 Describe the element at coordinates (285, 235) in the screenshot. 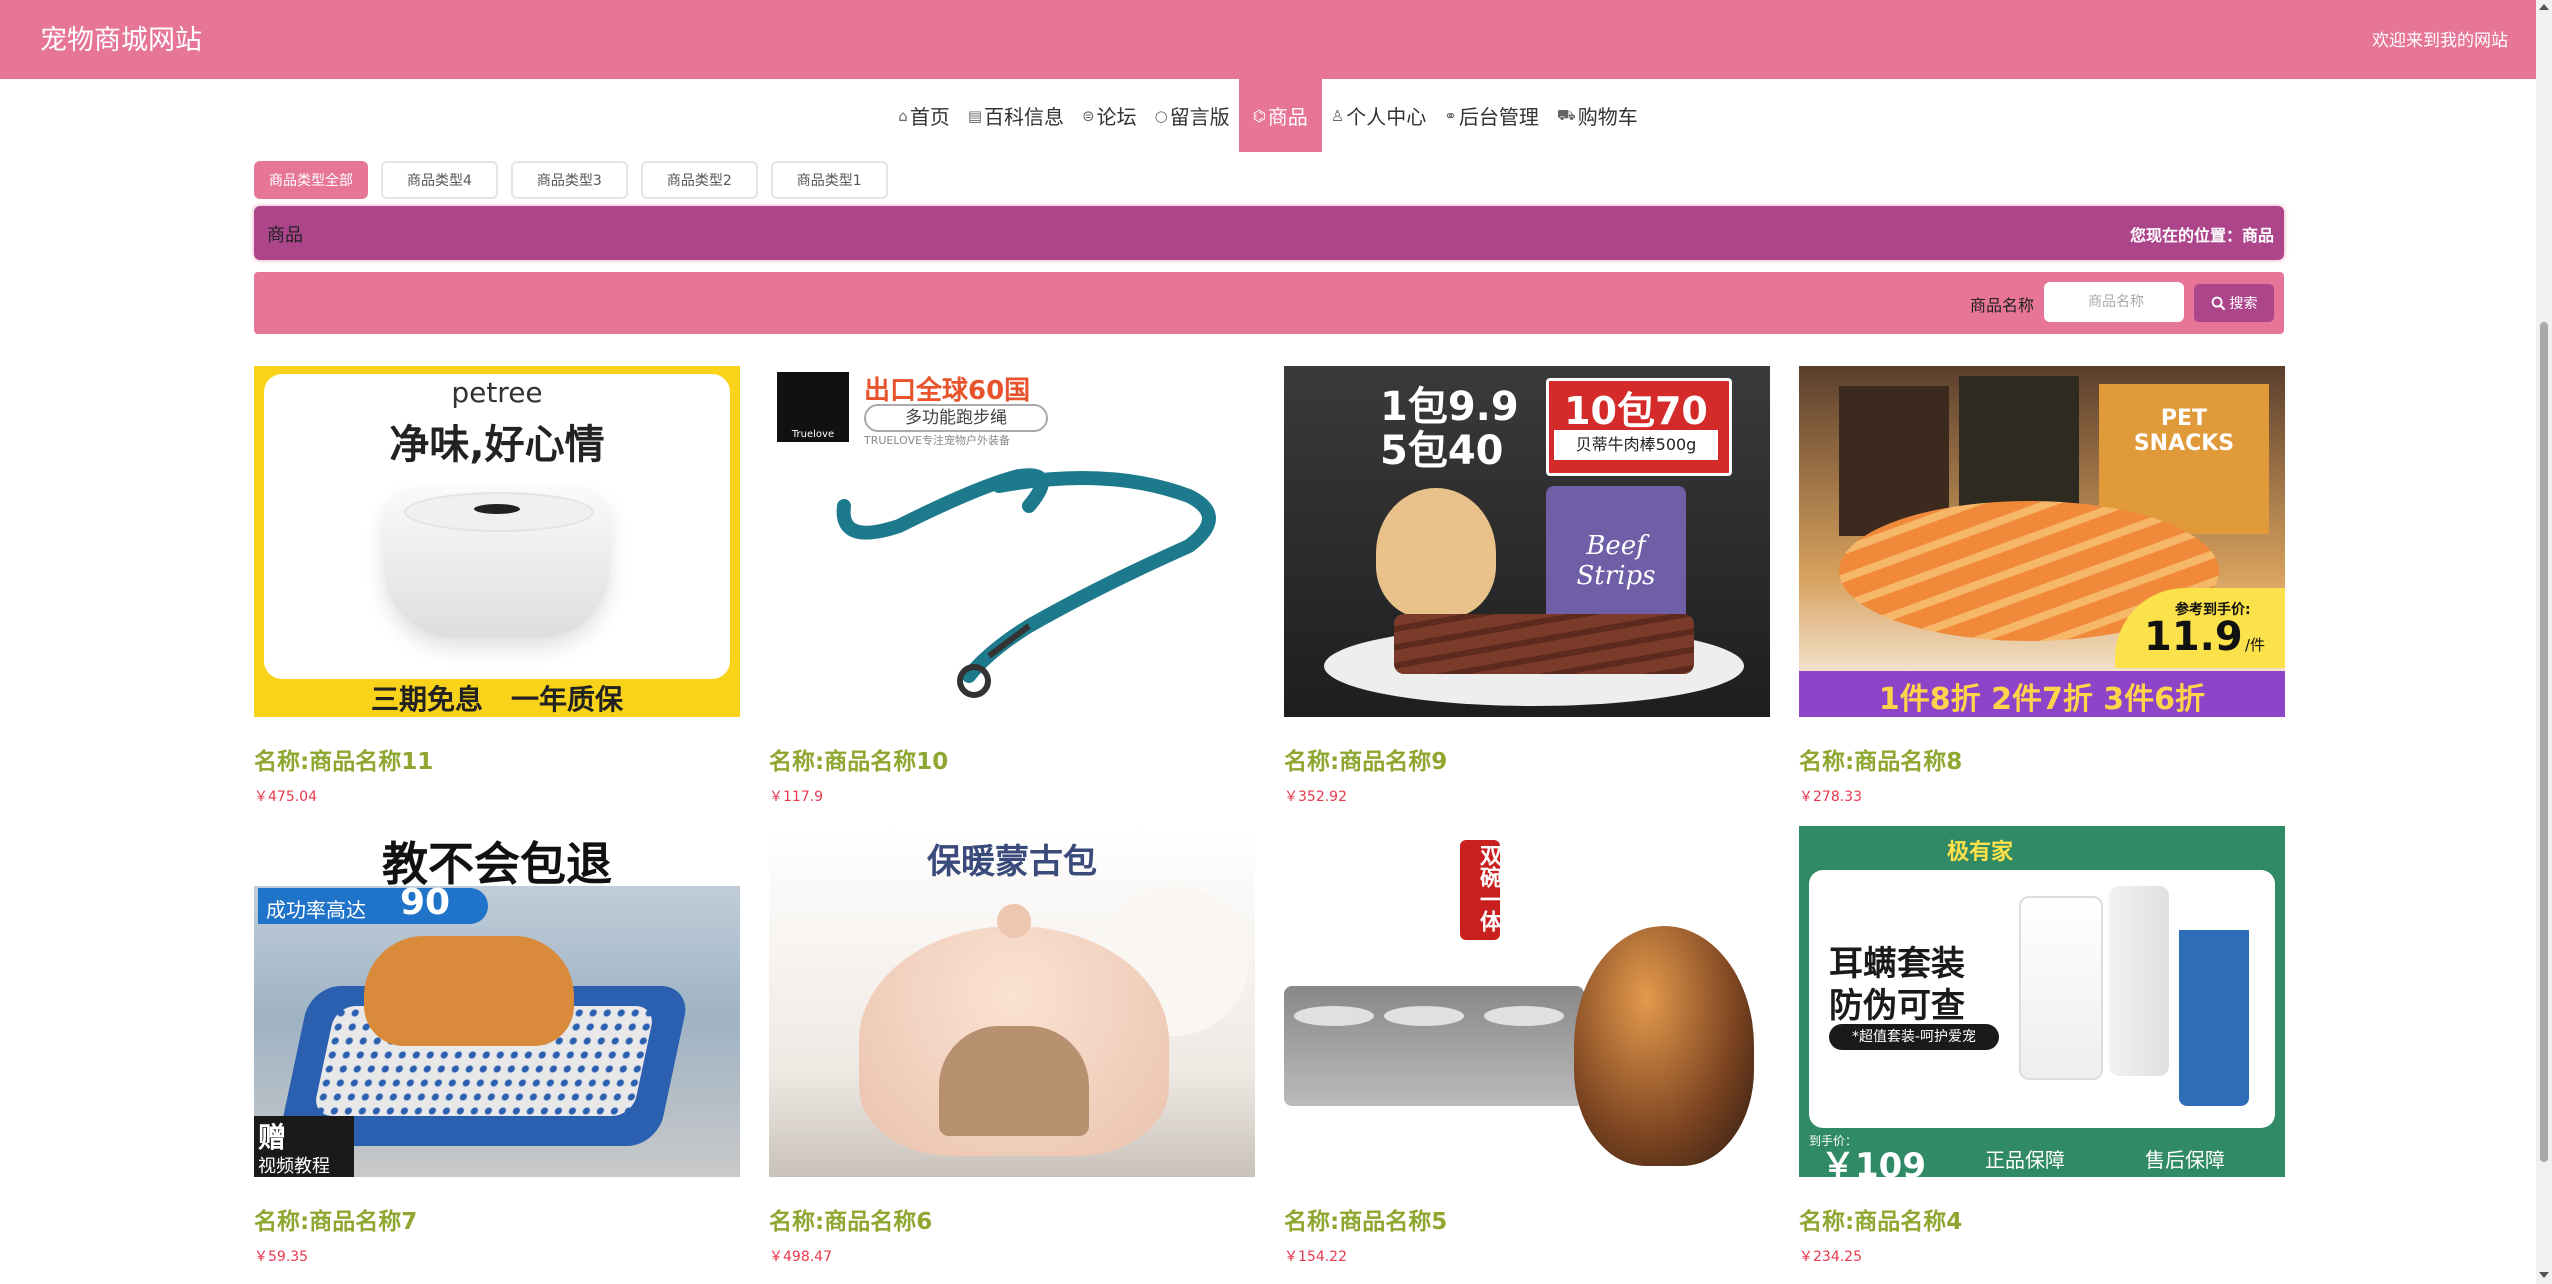

I see `page-title: 商品` at that location.